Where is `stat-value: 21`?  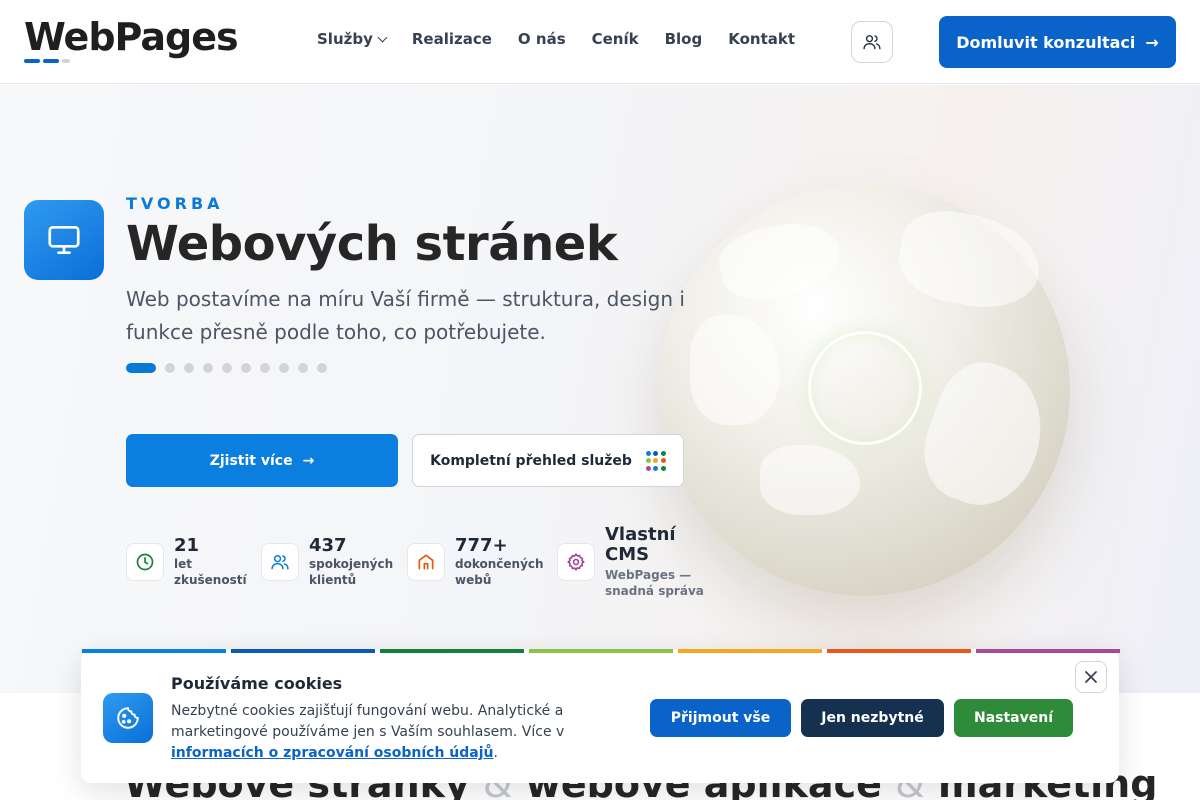 stat-value: 21 is located at coordinates (187, 545).